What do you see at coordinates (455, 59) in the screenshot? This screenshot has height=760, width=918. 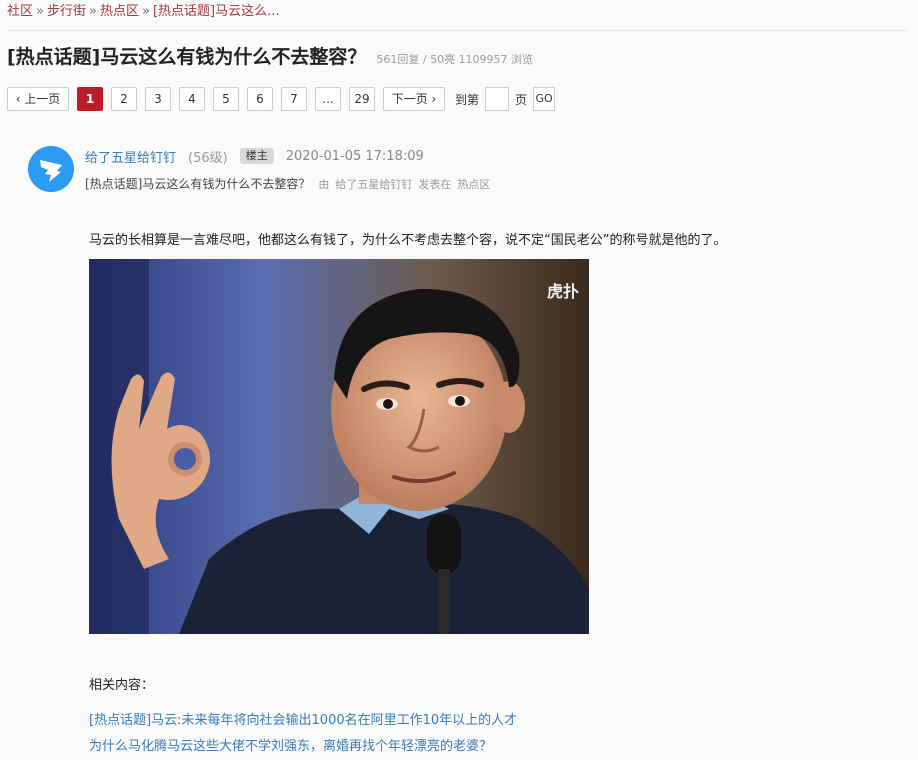 I see `thread-stats: 561回复 / 50亮 1109957 浏览` at bounding box center [455, 59].